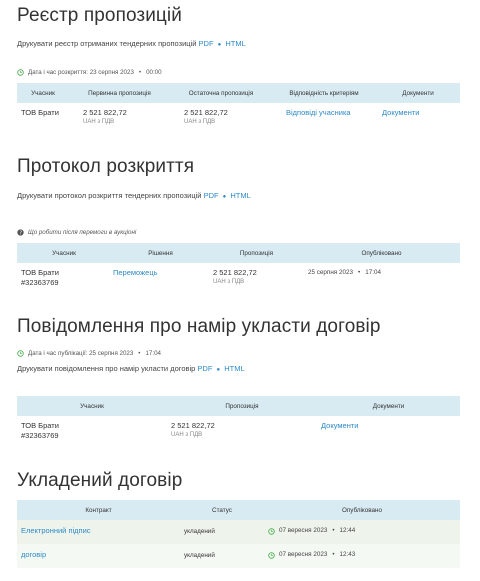 The height and width of the screenshot is (581, 480). I want to click on col-decision: Рішення, so click(160, 253).